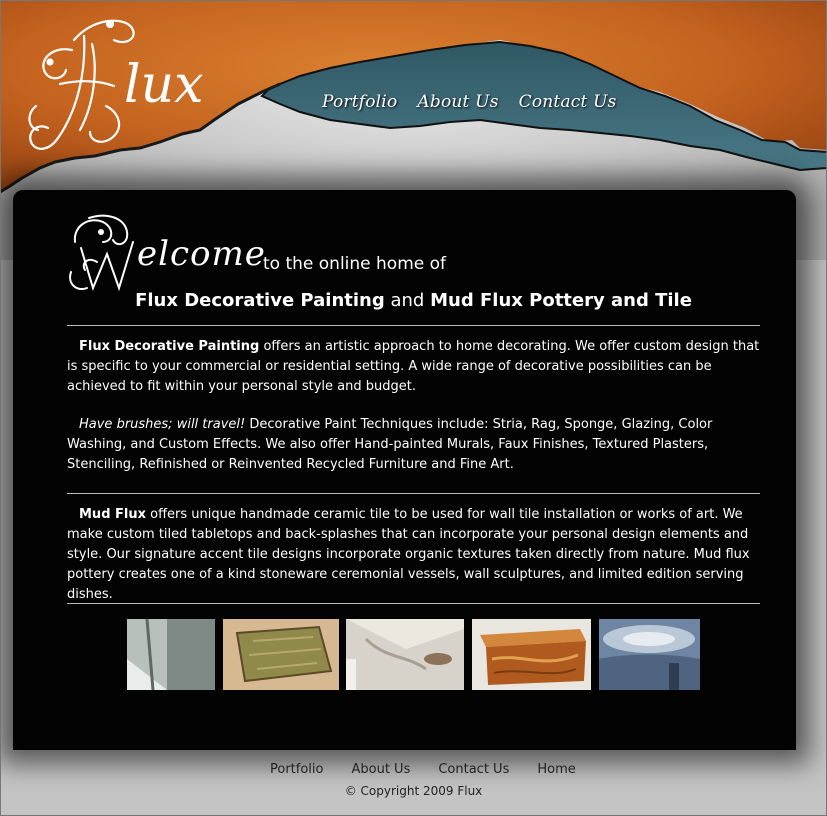 The height and width of the screenshot is (816, 827). I want to click on paragraph-painting-bold: Flux Decorative Painting, so click(169, 346).